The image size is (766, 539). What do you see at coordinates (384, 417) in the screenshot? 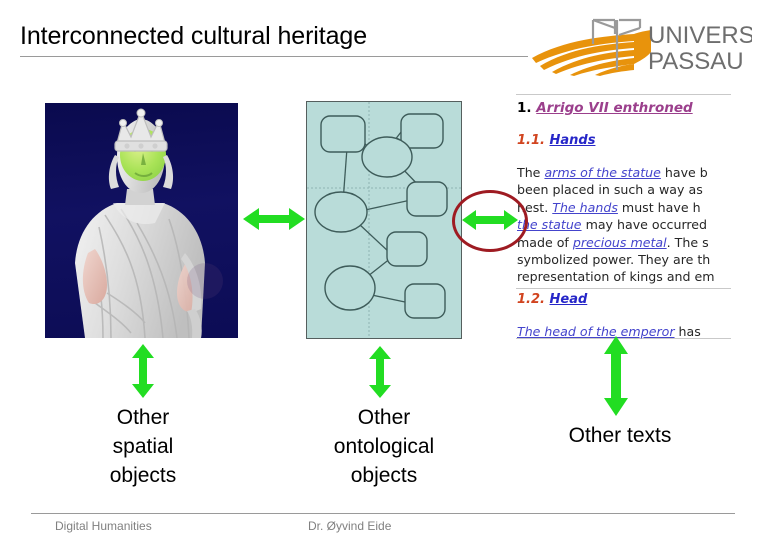
I see `caption-ontological-line-1: Other` at bounding box center [384, 417].